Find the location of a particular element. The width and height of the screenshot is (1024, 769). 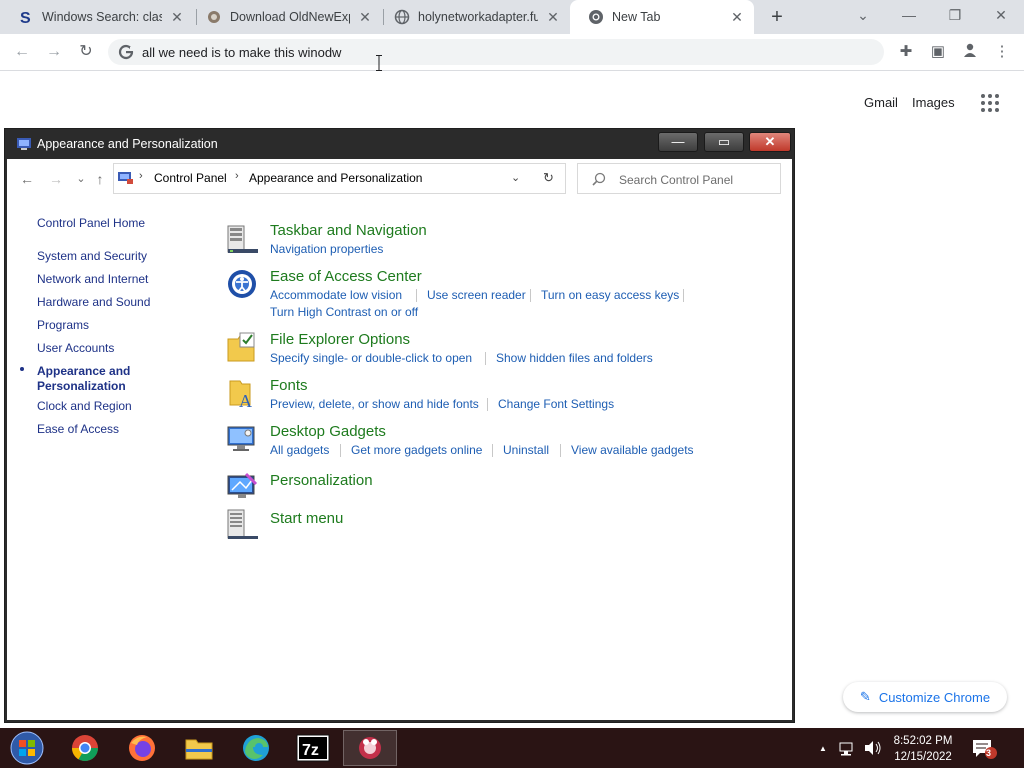

task-change-font-settings: Change Font Settings is located at coordinates (556, 404).